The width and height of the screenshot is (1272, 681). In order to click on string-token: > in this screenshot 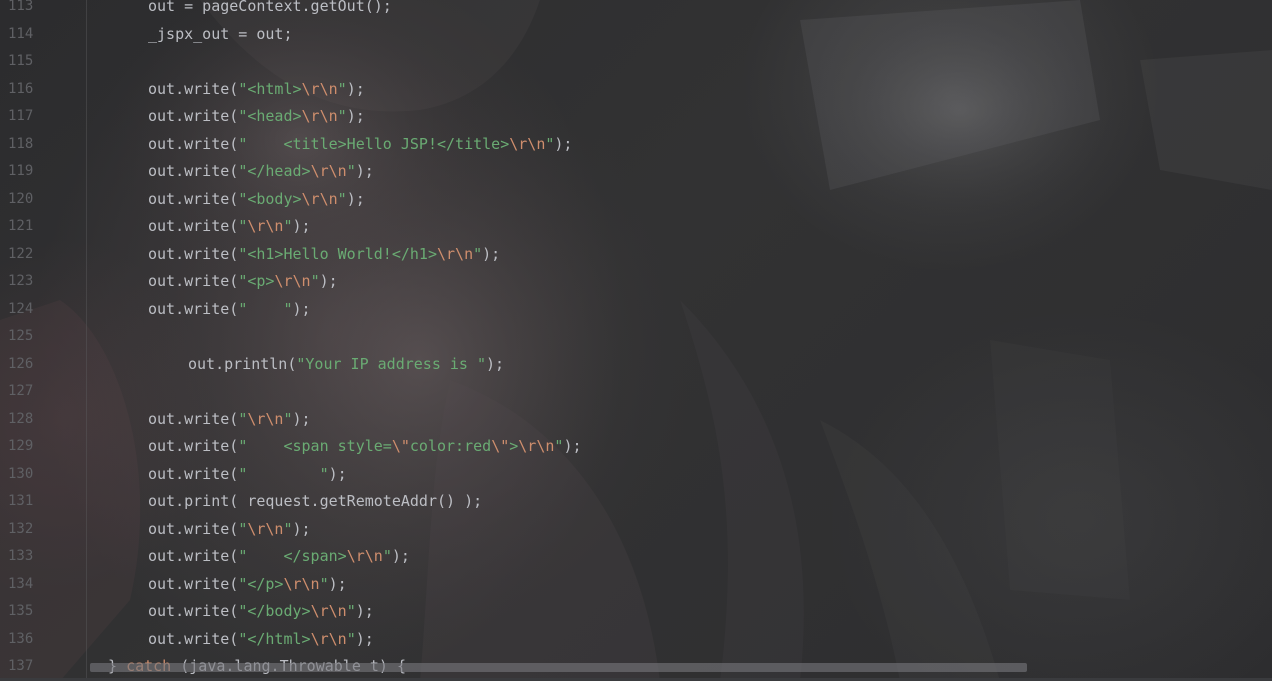, I will do `click(514, 446)`.